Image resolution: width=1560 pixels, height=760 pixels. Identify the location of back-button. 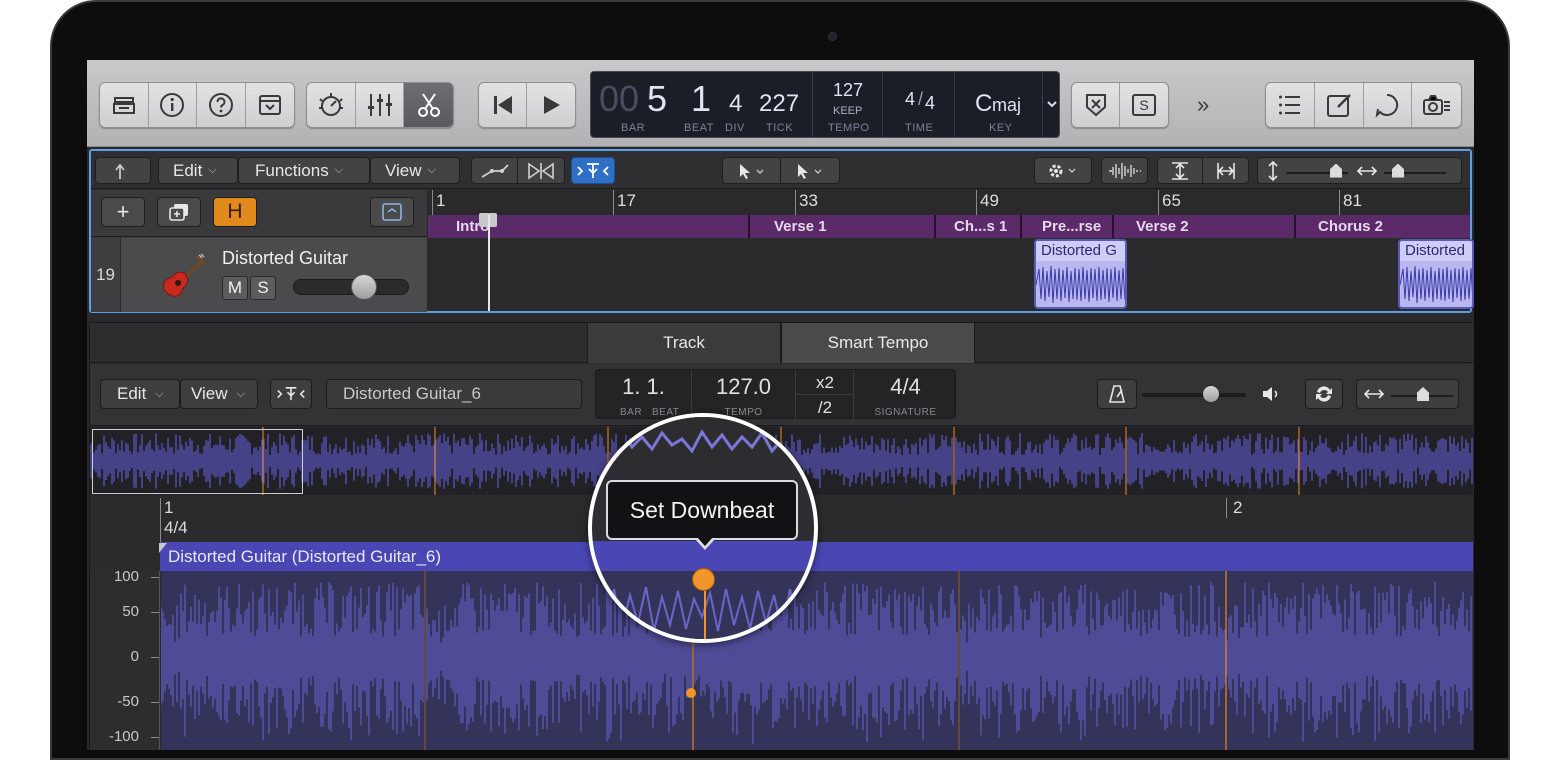
(123, 170).